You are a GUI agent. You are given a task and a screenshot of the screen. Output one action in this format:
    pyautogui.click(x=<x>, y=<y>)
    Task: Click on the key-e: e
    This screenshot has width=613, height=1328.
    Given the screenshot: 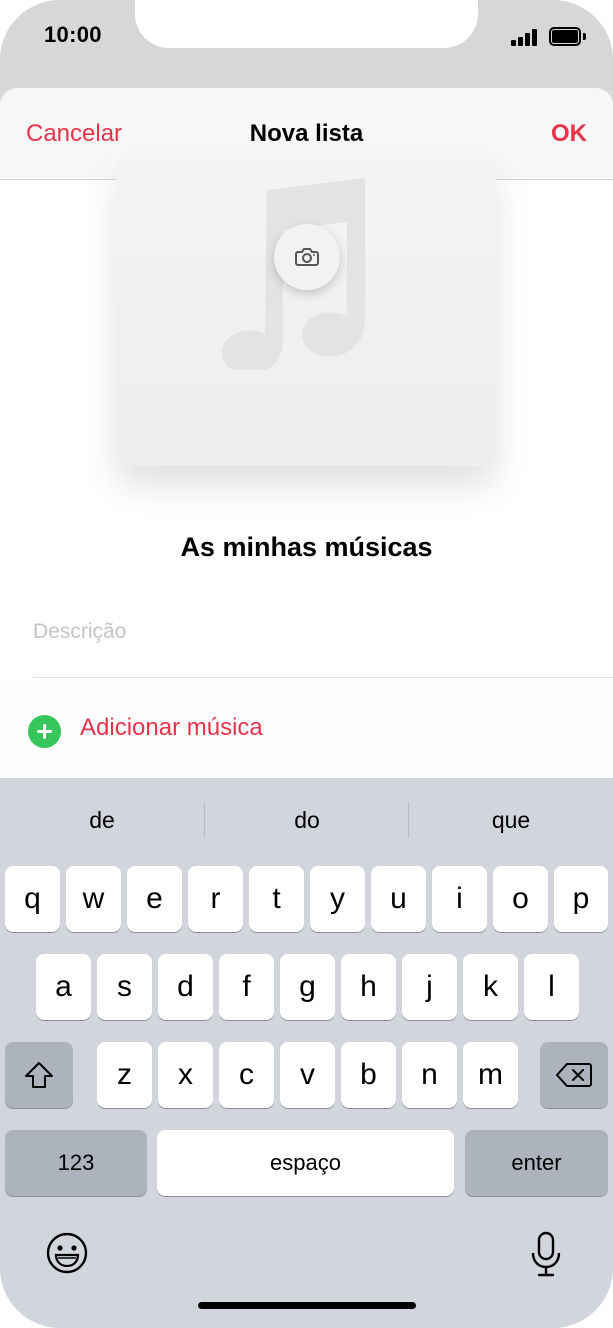 What is the action you would take?
    pyautogui.click(x=154, y=899)
    